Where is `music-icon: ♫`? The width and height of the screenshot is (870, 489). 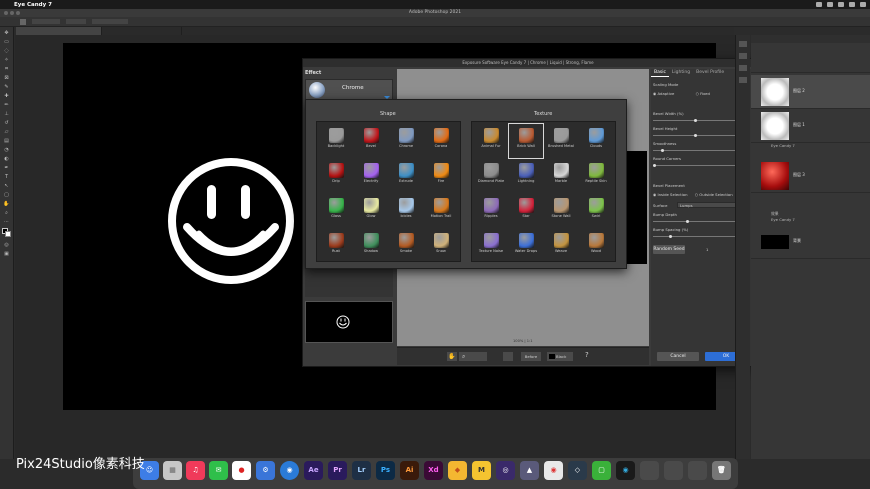
music-icon: ♫ is located at coordinates (195, 470).